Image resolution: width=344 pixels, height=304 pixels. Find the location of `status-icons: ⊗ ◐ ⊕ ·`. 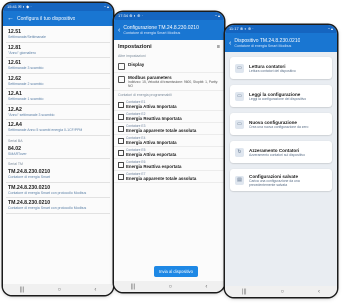

status-icons: ⊗ ◐ ⊕ · is located at coordinates (246, 28).